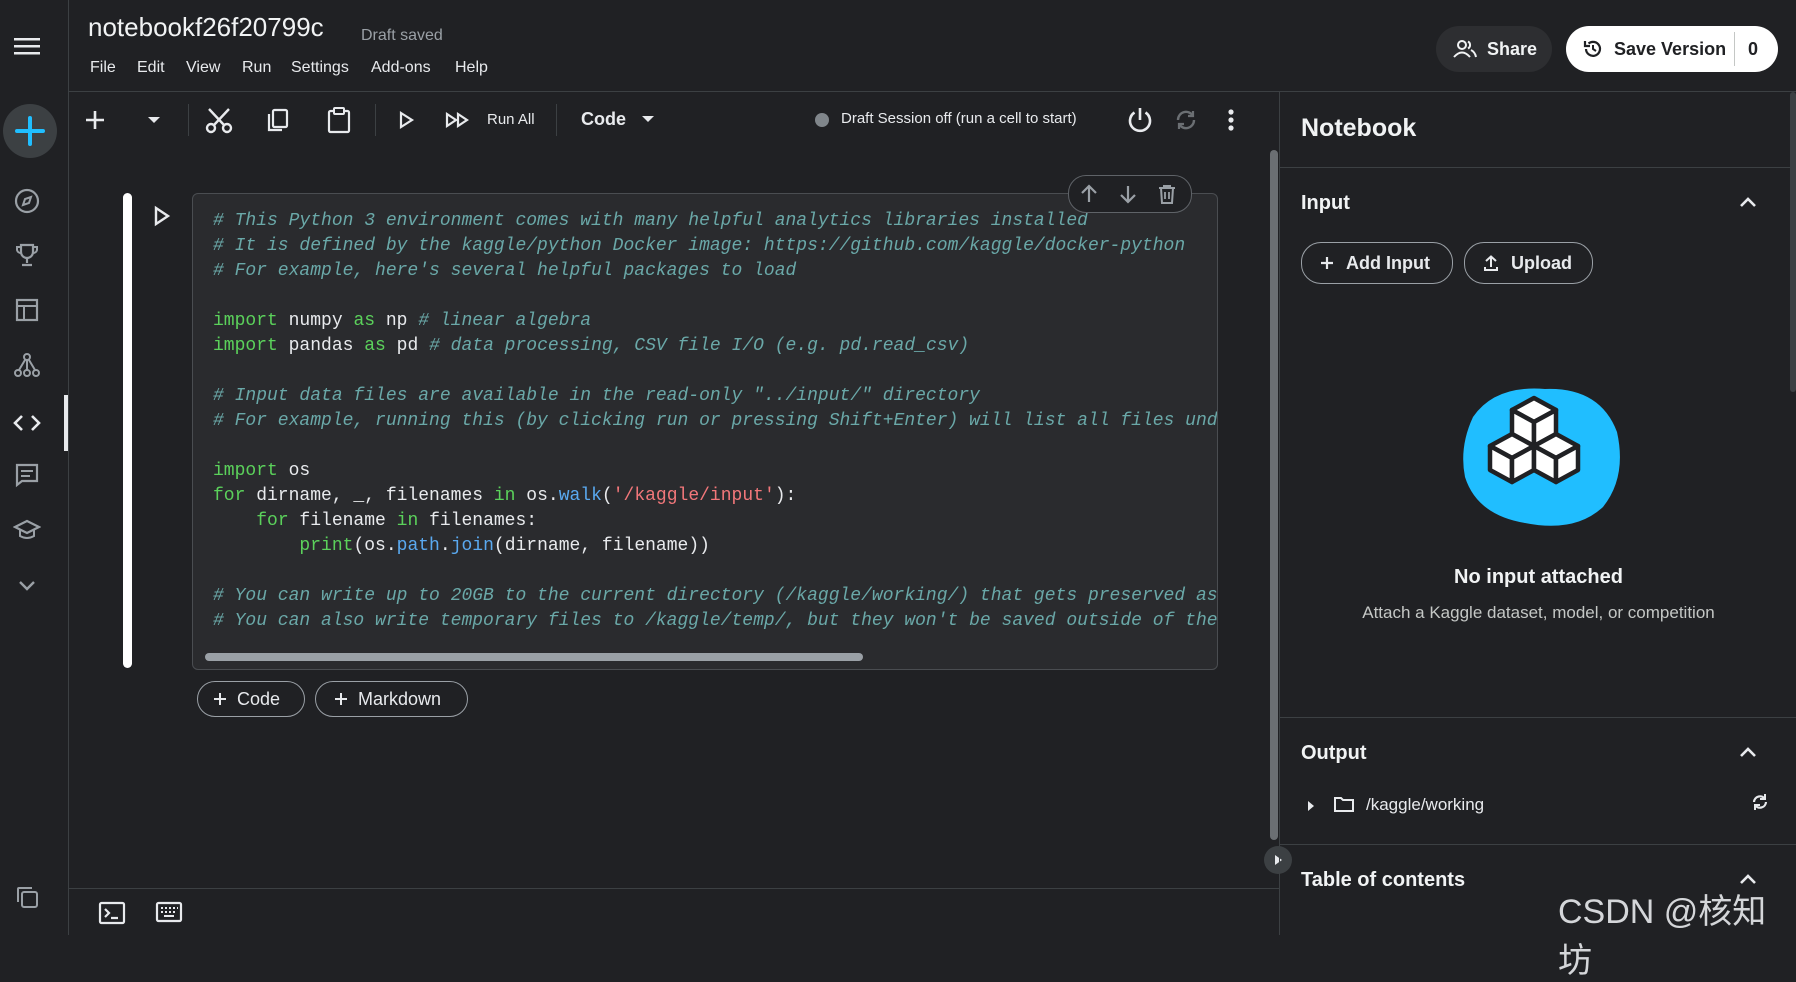 The height and width of the screenshot is (982, 1796). I want to click on menu-run: Run, so click(256, 68).